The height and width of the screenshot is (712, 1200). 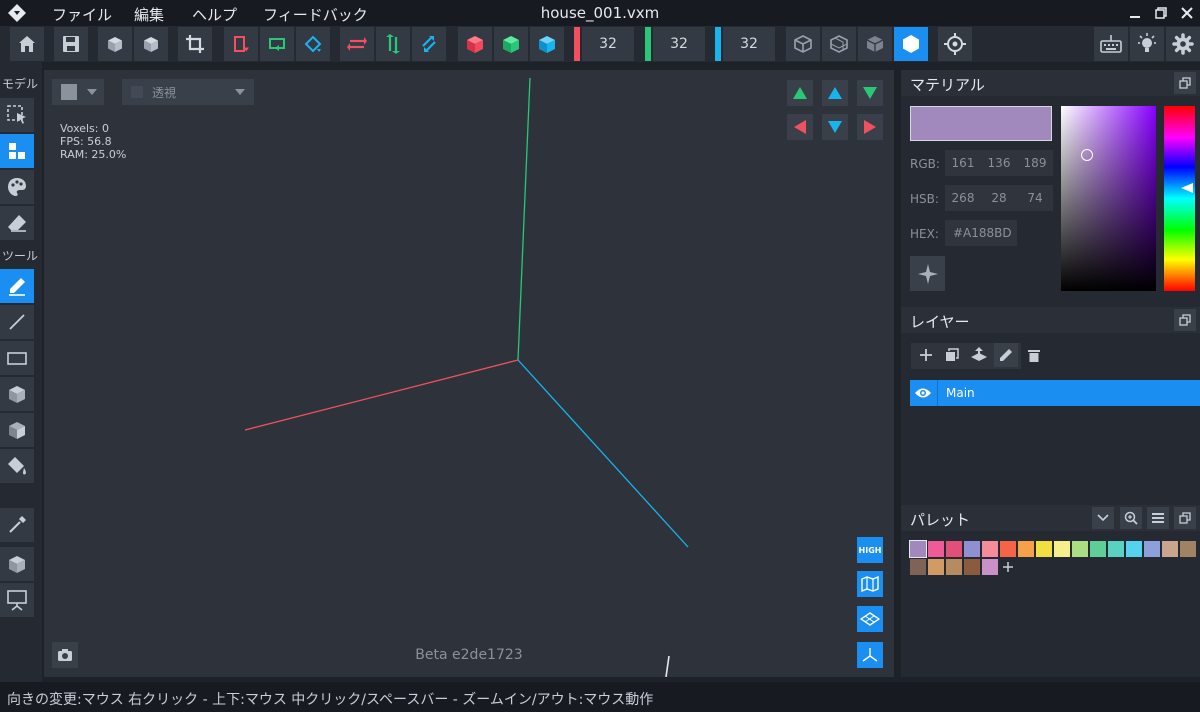 I want to click on fill-red-button, so click(x=475, y=44).